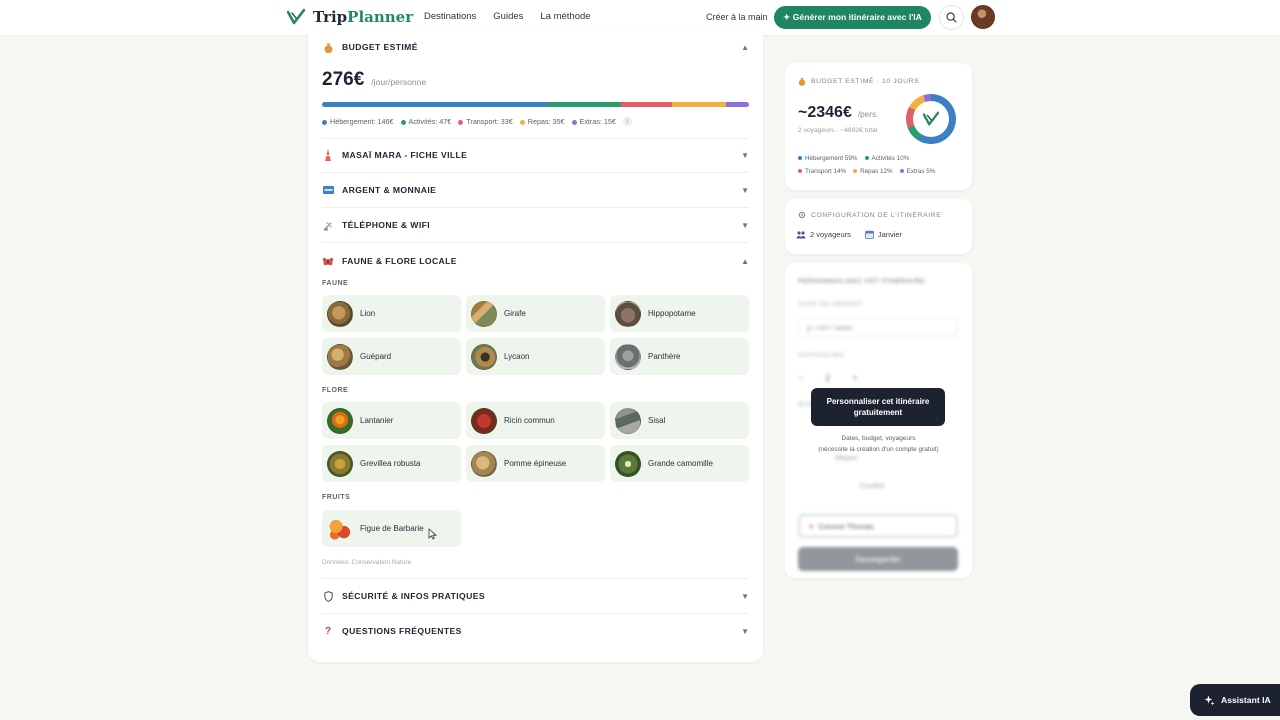  I want to click on species-chip-hippopotame: Hippopotame, so click(679, 313).